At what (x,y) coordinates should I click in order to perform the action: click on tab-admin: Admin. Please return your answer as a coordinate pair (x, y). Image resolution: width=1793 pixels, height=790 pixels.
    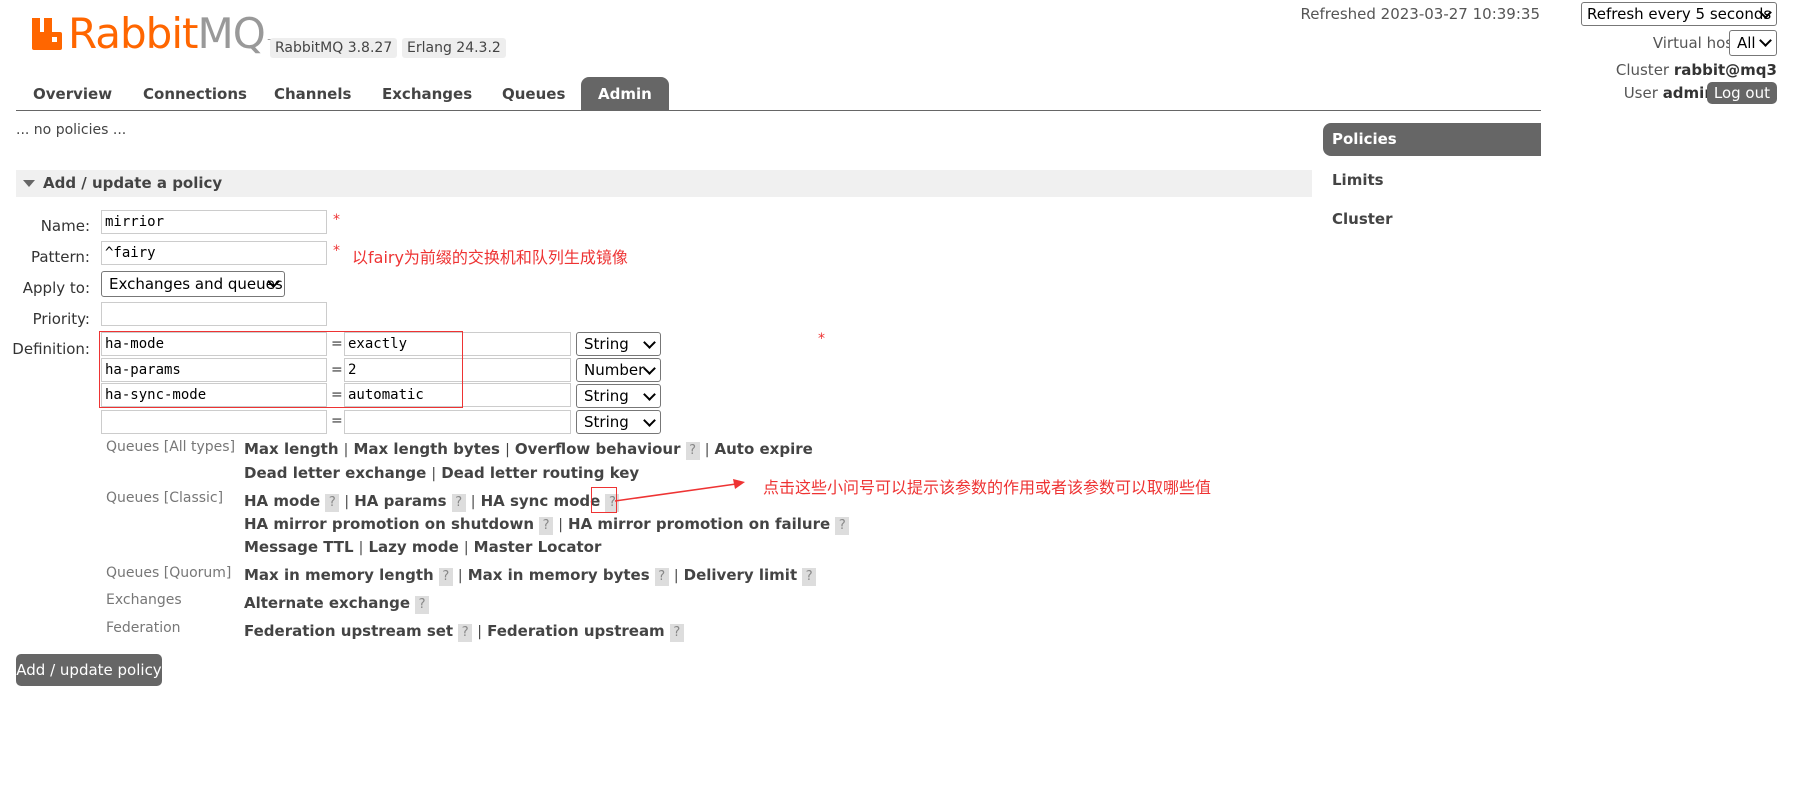
    Looking at the image, I should click on (625, 94).